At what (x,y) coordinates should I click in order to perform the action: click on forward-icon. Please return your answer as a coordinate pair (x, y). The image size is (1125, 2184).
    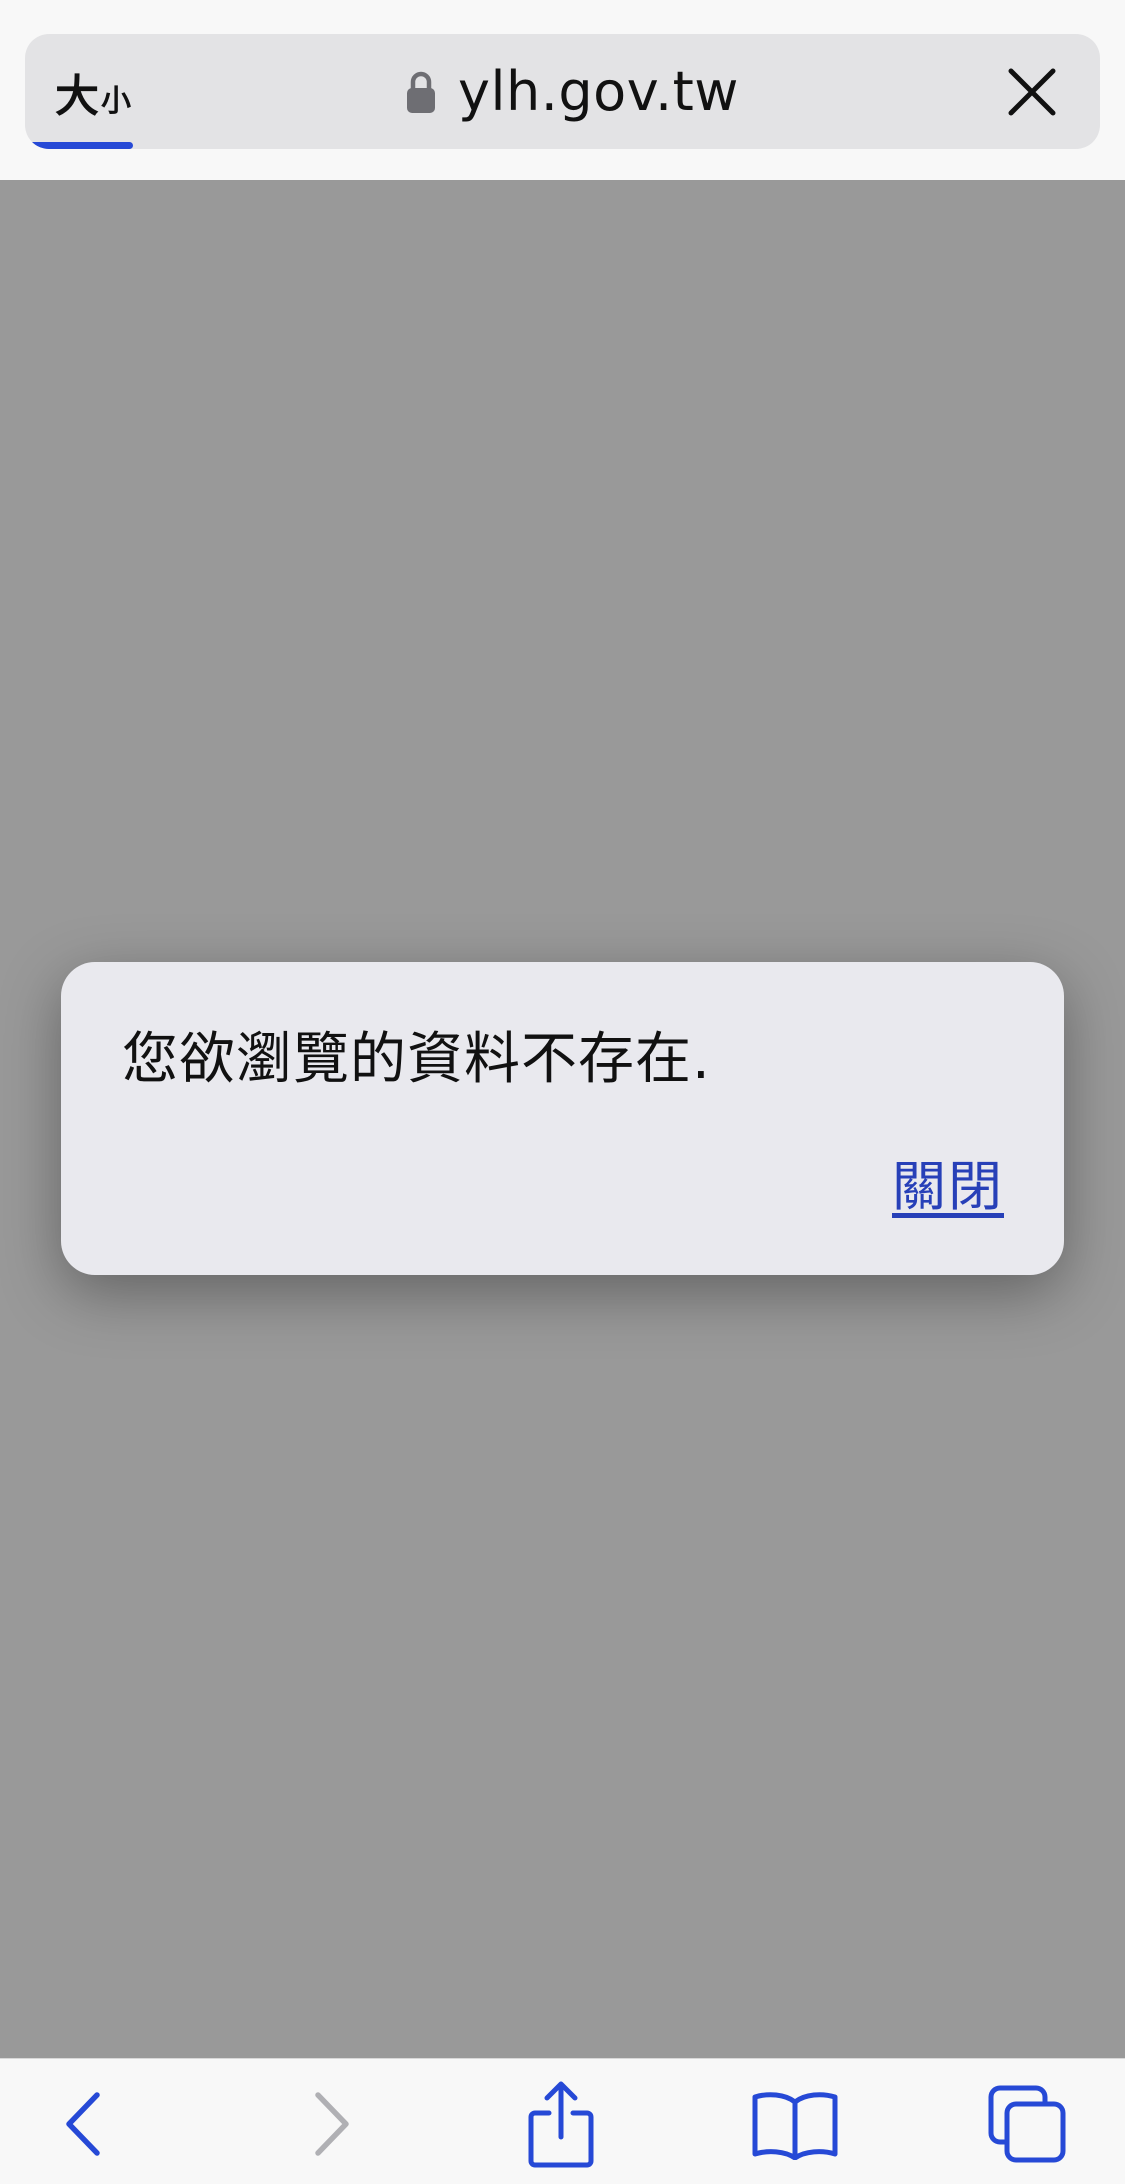
    Looking at the image, I should click on (332, 2124).